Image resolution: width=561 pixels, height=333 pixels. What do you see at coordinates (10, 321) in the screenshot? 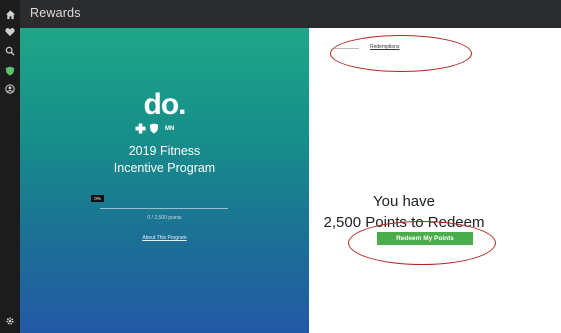
I see `gear-icon` at bounding box center [10, 321].